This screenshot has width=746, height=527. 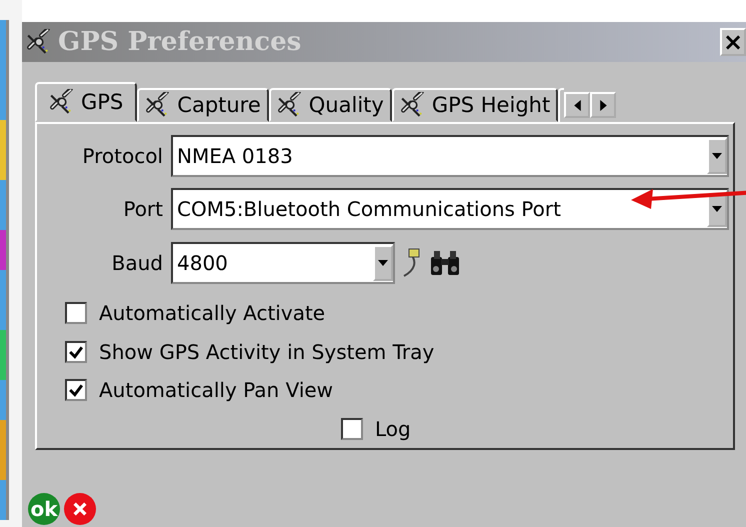 What do you see at coordinates (475, 105) in the screenshot?
I see `tab: GPS Height` at bounding box center [475, 105].